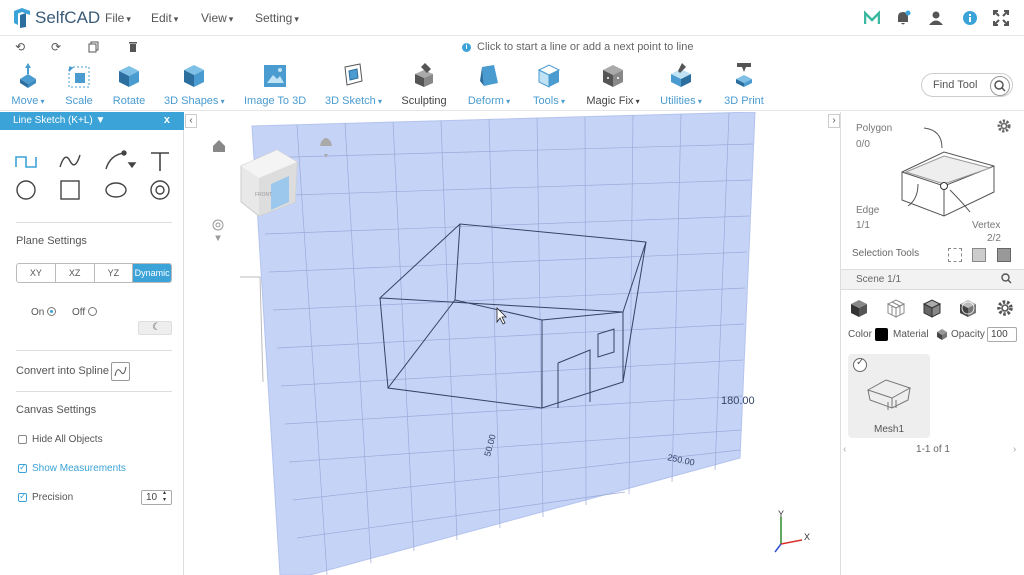 This screenshot has height=575, width=1024. Describe the element at coordinates (781, 514) in the screenshot. I see `axis-y-label: Y` at that location.